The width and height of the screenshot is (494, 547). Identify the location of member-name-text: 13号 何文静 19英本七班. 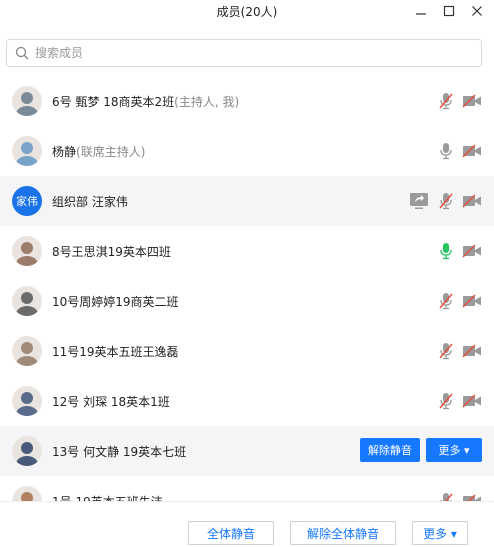
(119, 452).